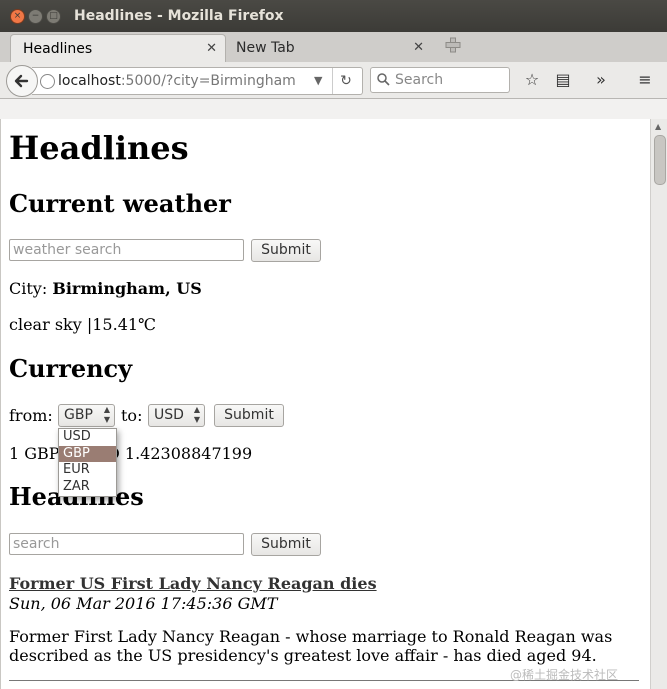 This screenshot has height=689, width=667. I want to click on back-button, so click(22, 81).